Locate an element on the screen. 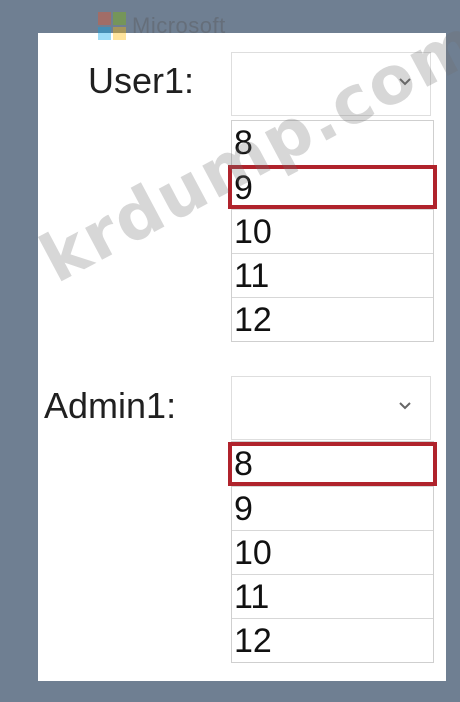 This screenshot has height=702, width=460. admin1-options-list: 8 9 10 11 12 is located at coordinates (332, 552).